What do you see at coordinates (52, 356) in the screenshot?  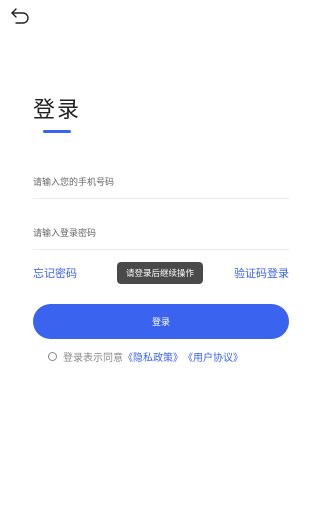 I see `agreement-radio` at bounding box center [52, 356].